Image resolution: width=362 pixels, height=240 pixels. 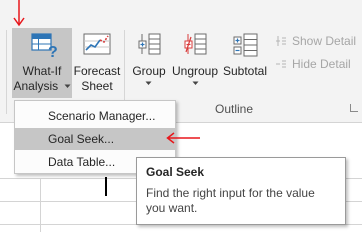 What do you see at coordinates (149, 44) in the screenshot?
I see `group-icon` at bounding box center [149, 44].